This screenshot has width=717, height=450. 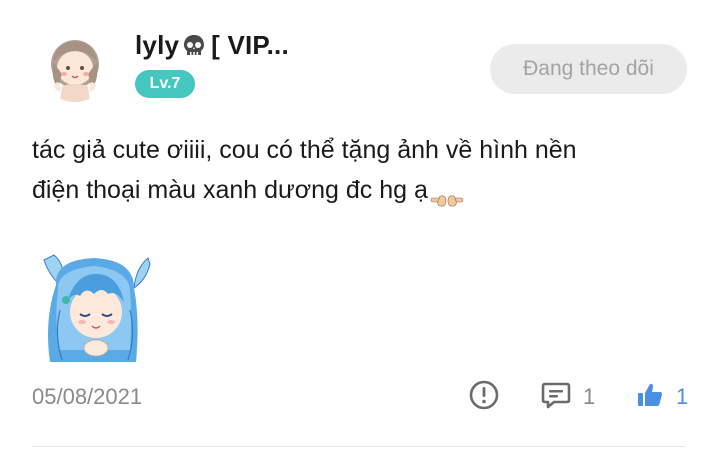 I want to click on sticker-image, so click(x=93, y=307).